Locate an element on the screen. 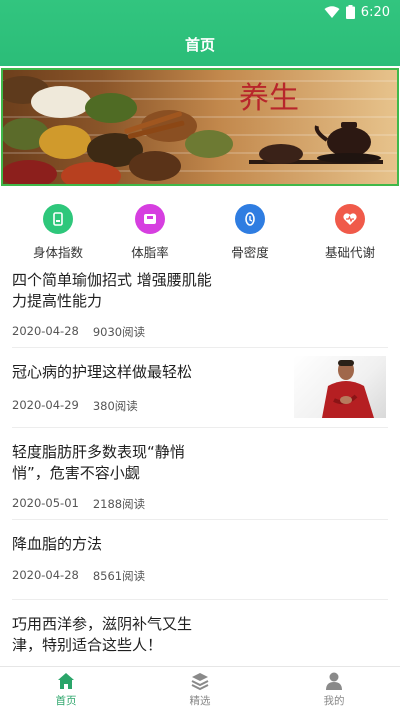 Image resolution: width=400 pixels, height=710 pixels. article-item: 冠心病的护理这样做最轻松 2020-04-29 380阅读 is located at coordinates (200, 388).